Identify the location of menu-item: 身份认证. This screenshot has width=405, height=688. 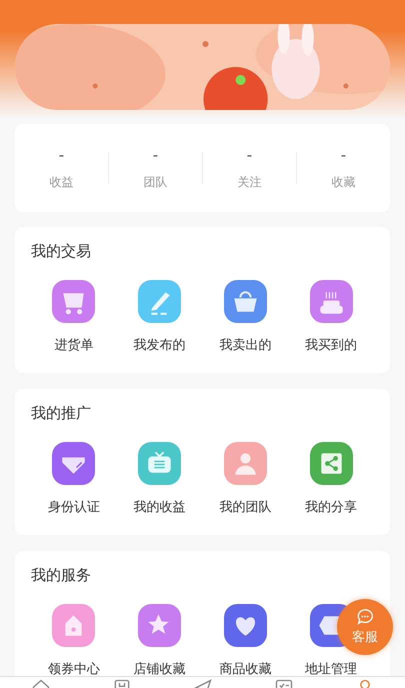
(74, 507).